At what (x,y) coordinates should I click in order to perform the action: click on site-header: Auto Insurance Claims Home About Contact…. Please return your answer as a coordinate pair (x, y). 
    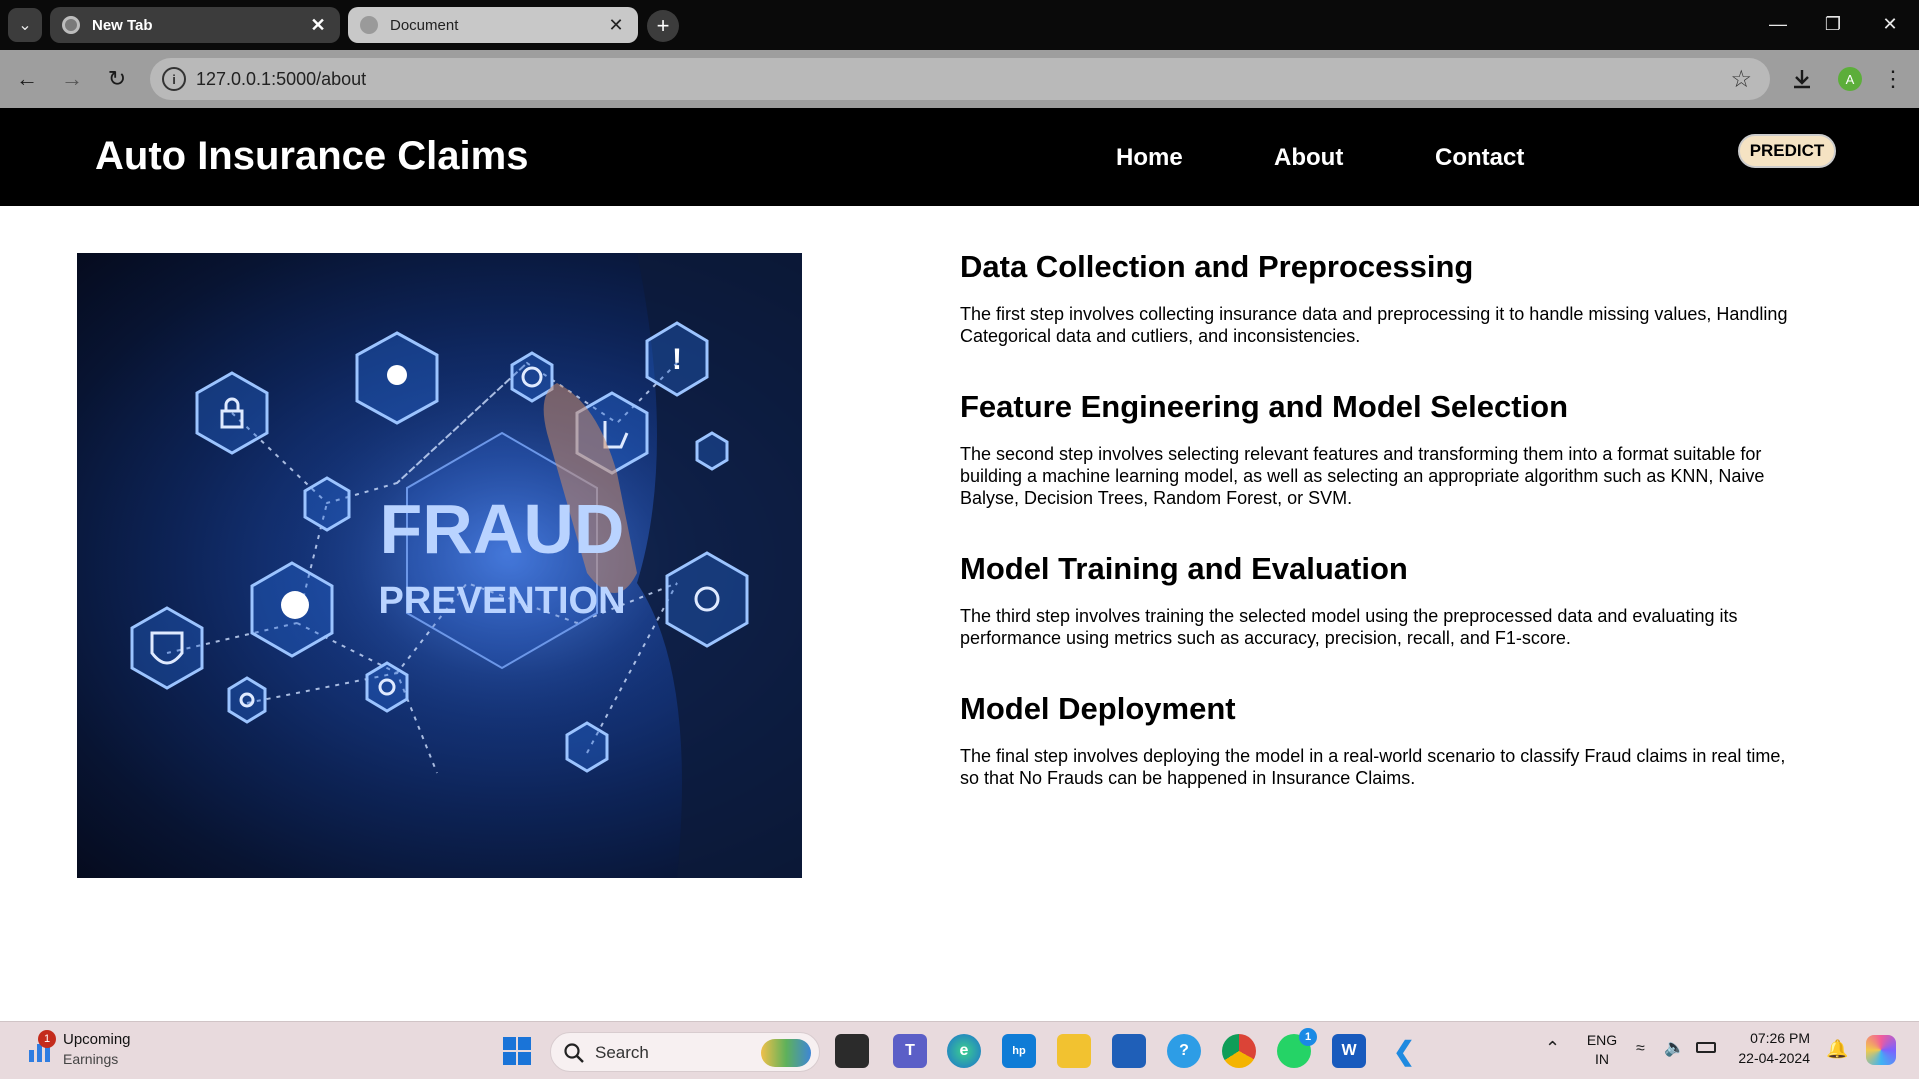
    Looking at the image, I should click on (959, 157).